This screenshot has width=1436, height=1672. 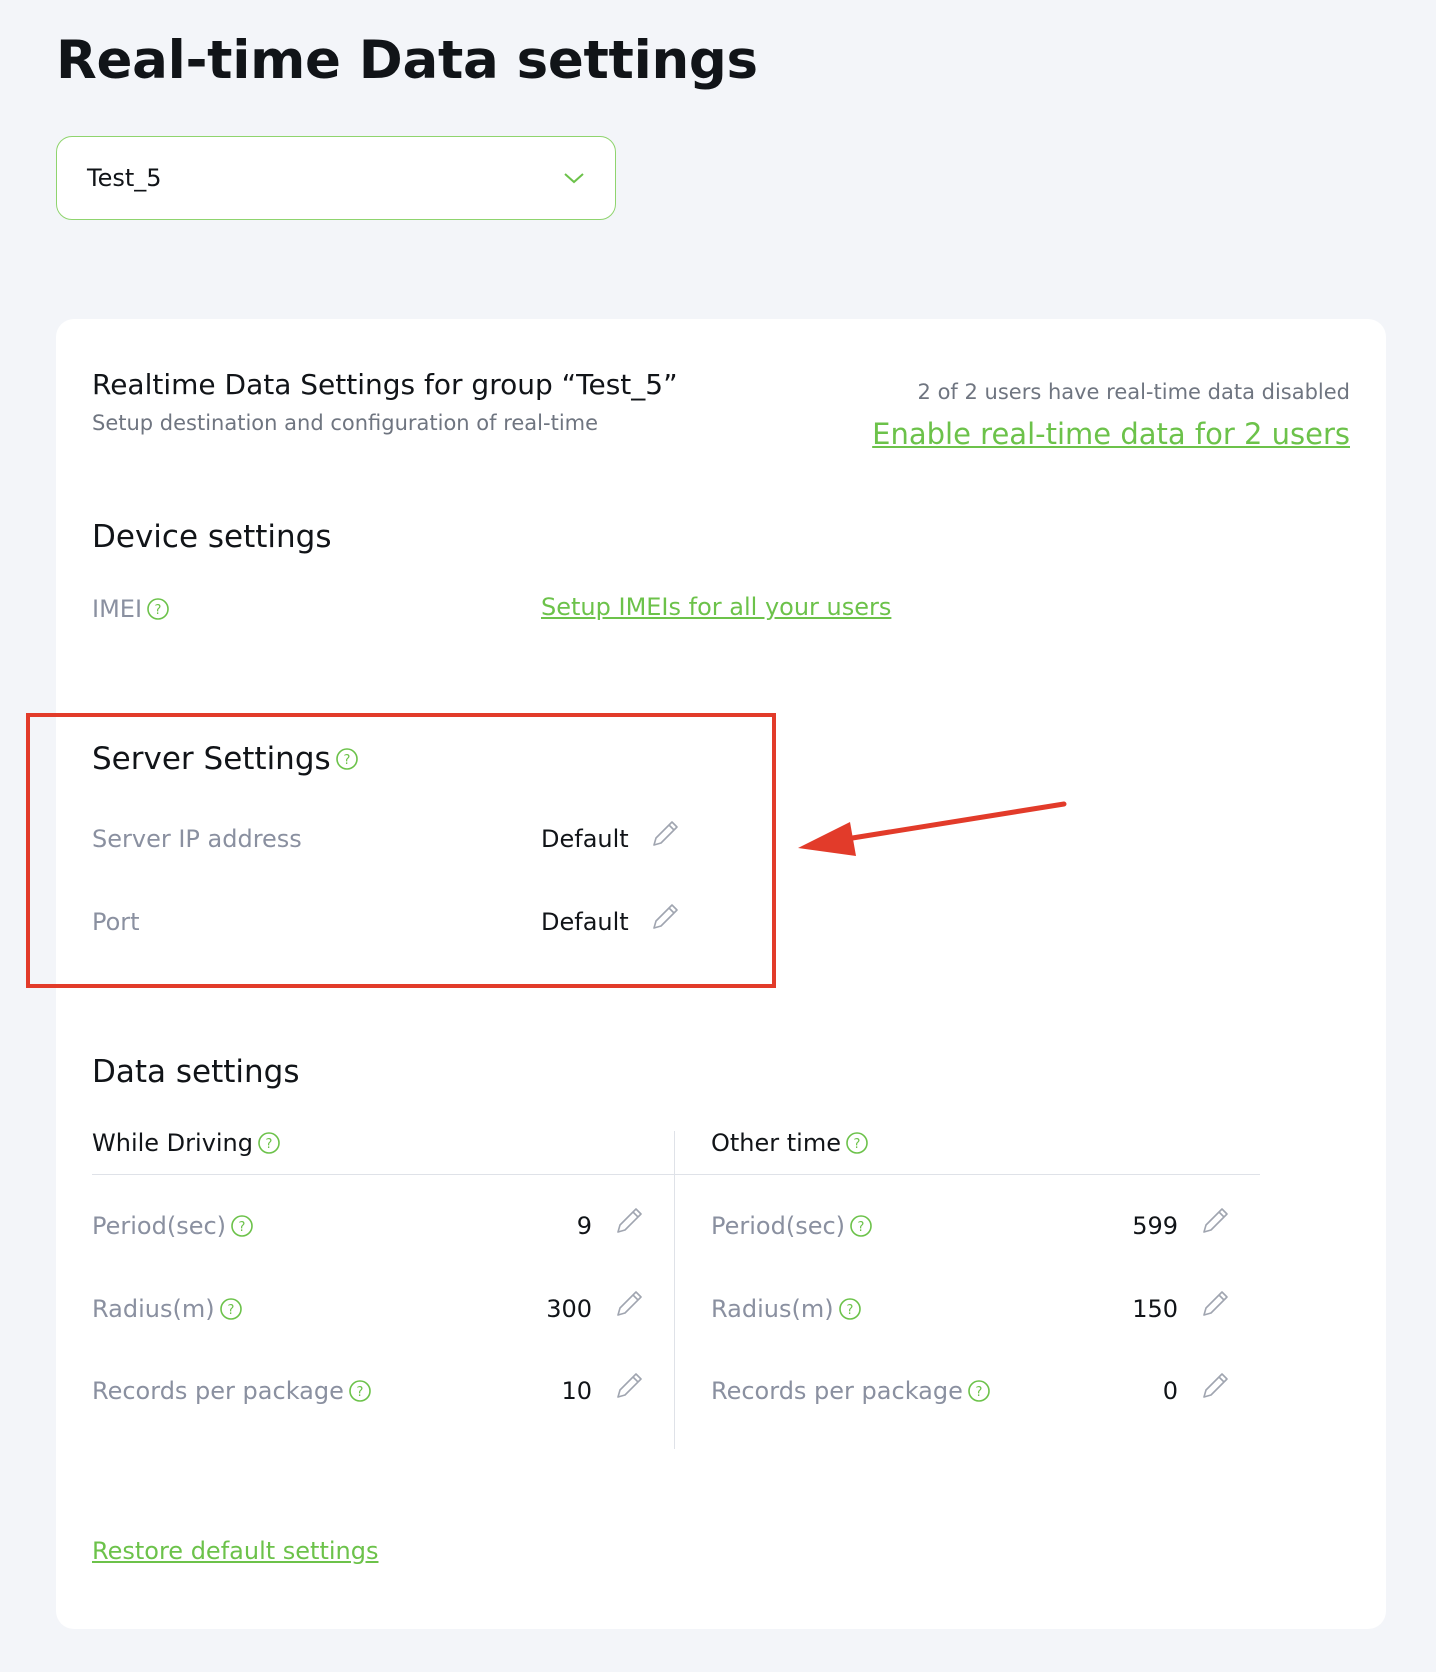 I want to click on ot-records-label: Records per package ?, so click(x=851, y=1391).